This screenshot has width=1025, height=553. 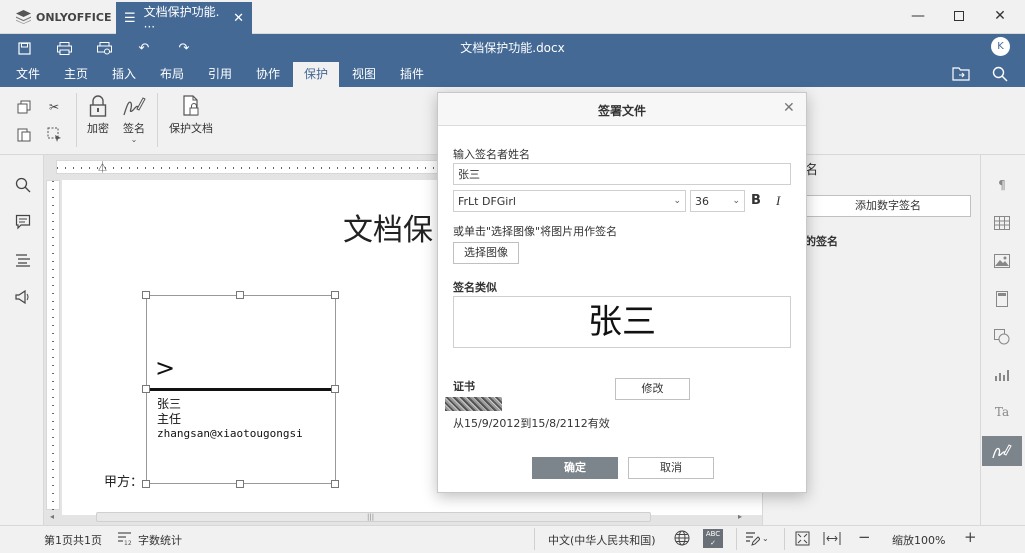 I want to click on tab-references: 引用, so click(x=220, y=74).